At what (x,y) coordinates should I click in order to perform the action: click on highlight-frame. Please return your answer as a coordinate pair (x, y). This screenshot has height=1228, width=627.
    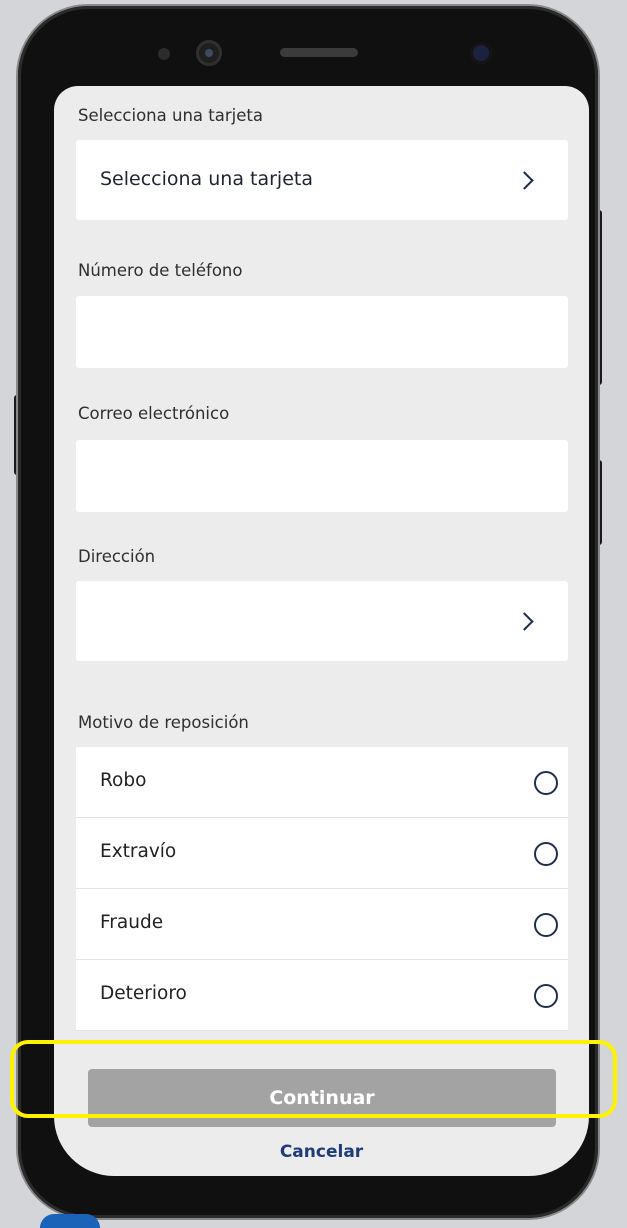
    Looking at the image, I should click on (313, 1079).